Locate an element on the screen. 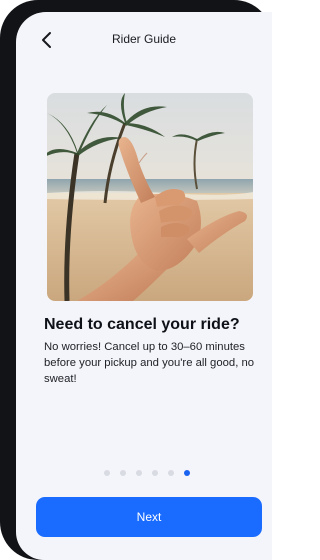 The width and height of the screenshot is (320, 560). page-title: Rider Guide is located at coordinates (144, 39).